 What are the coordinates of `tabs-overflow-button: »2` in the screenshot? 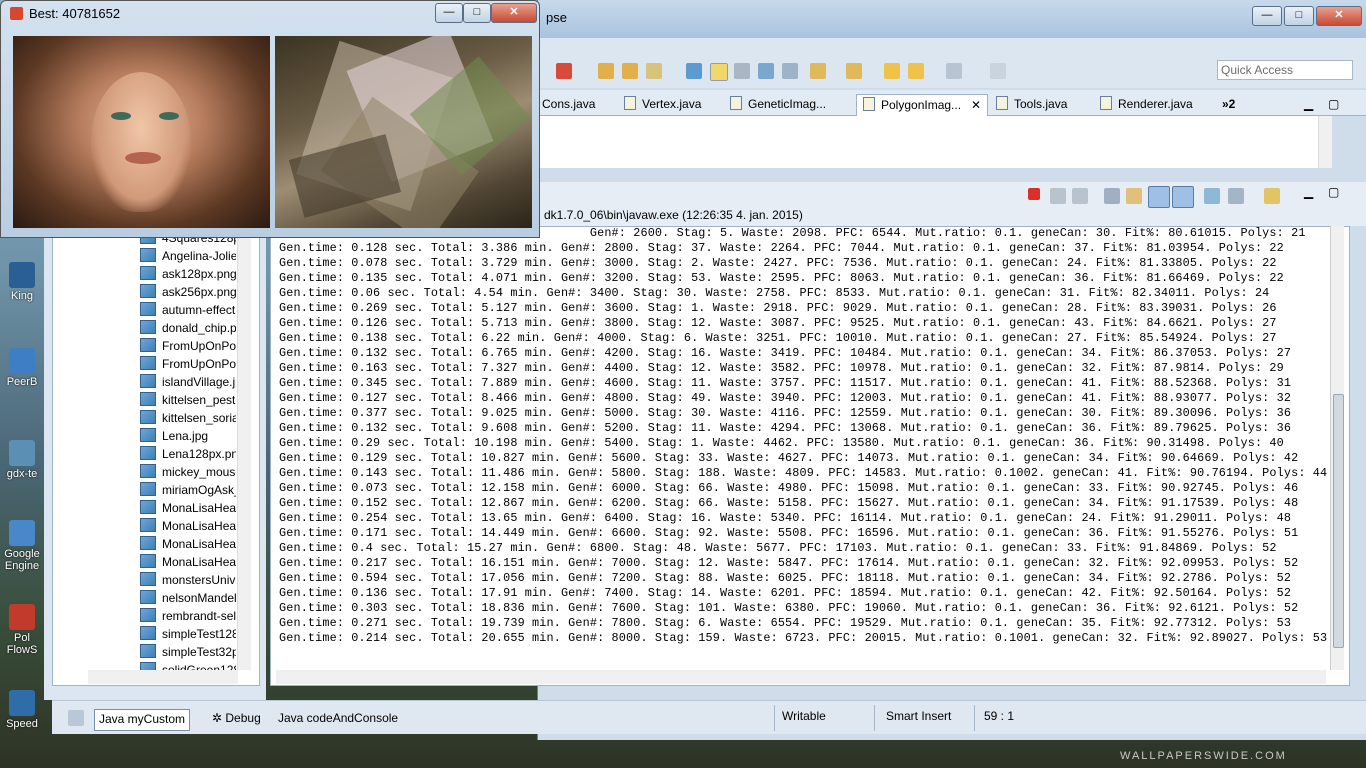 It's located at (1228, 105).